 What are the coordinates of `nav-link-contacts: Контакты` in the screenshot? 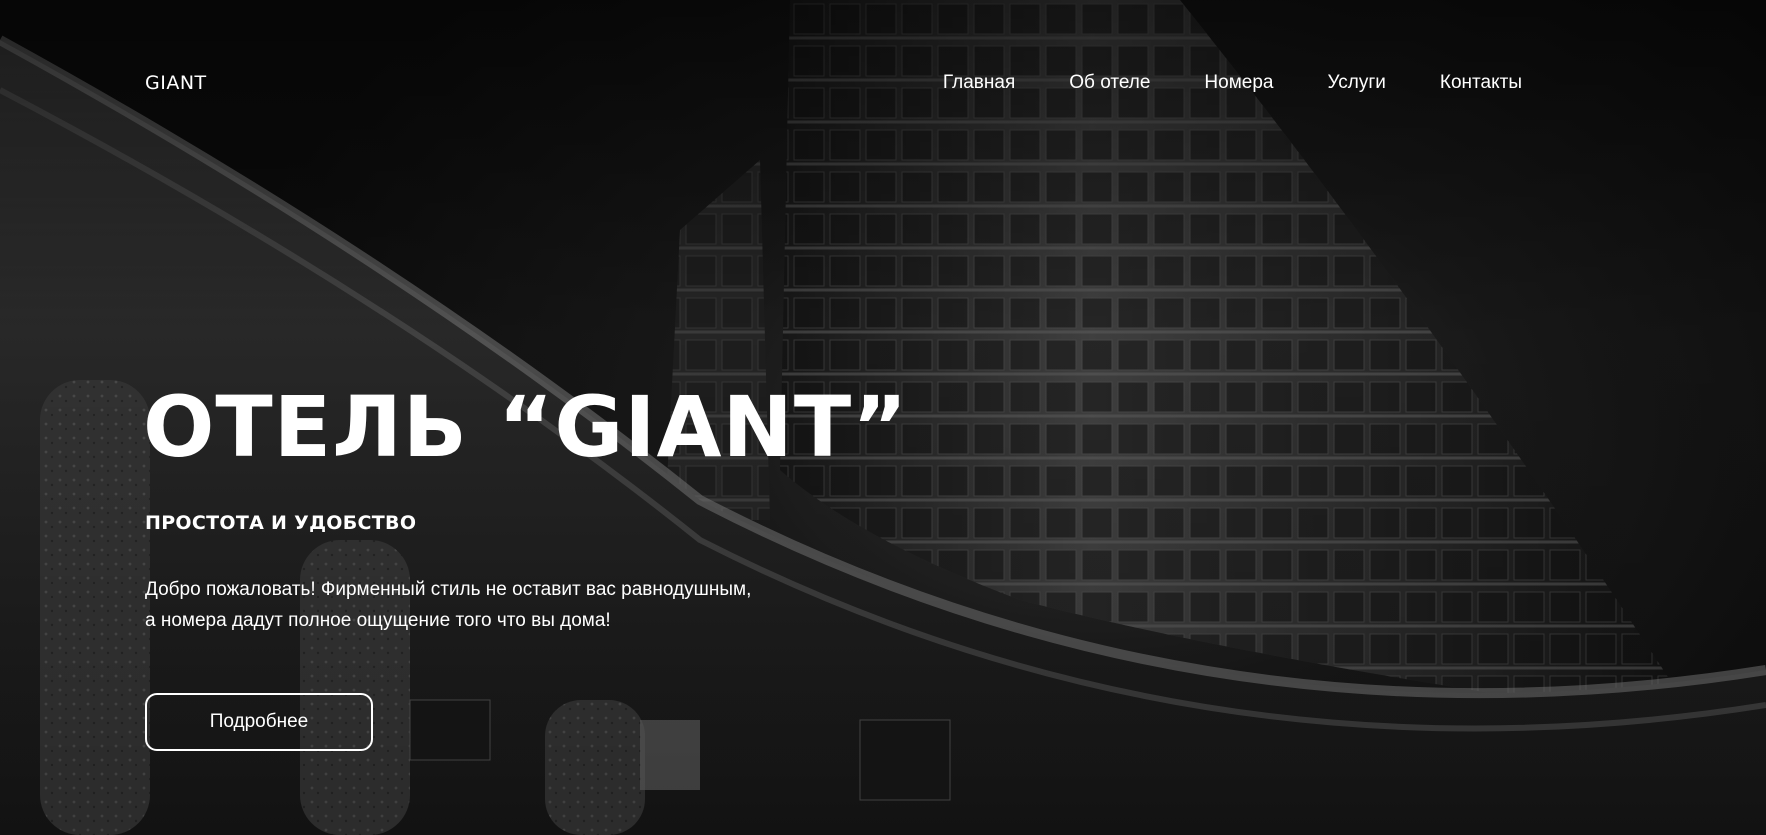 It's located at (1481, 83).